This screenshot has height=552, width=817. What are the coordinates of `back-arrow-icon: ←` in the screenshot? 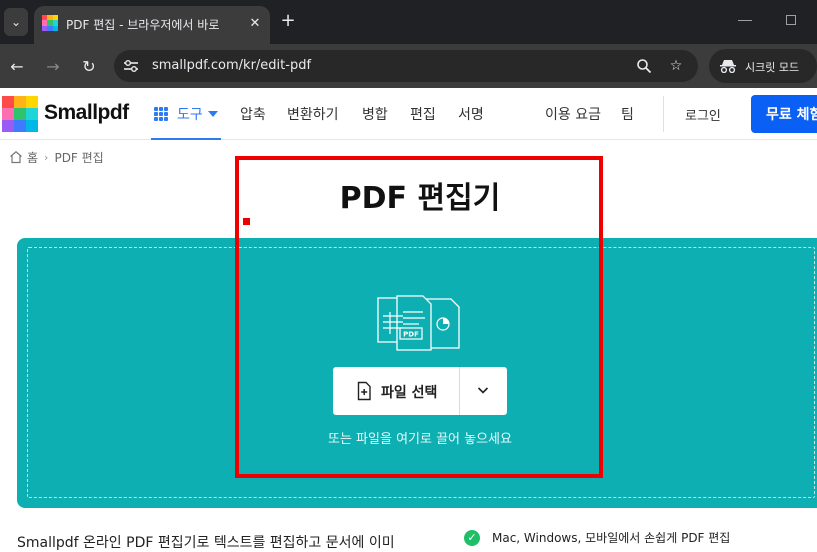 It's located at (17, 66).